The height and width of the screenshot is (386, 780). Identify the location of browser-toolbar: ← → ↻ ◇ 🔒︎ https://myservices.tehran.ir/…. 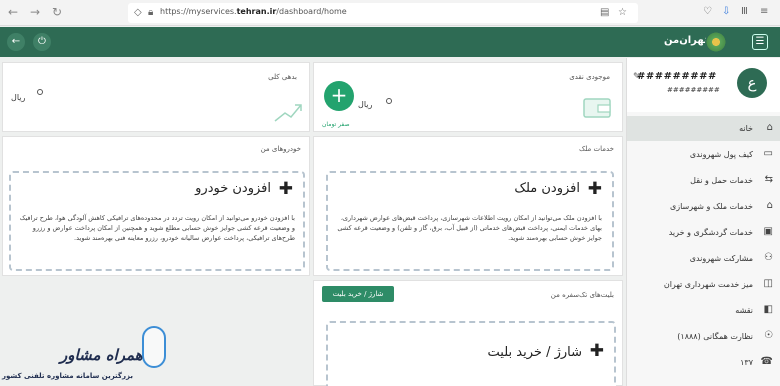
(390, 13).